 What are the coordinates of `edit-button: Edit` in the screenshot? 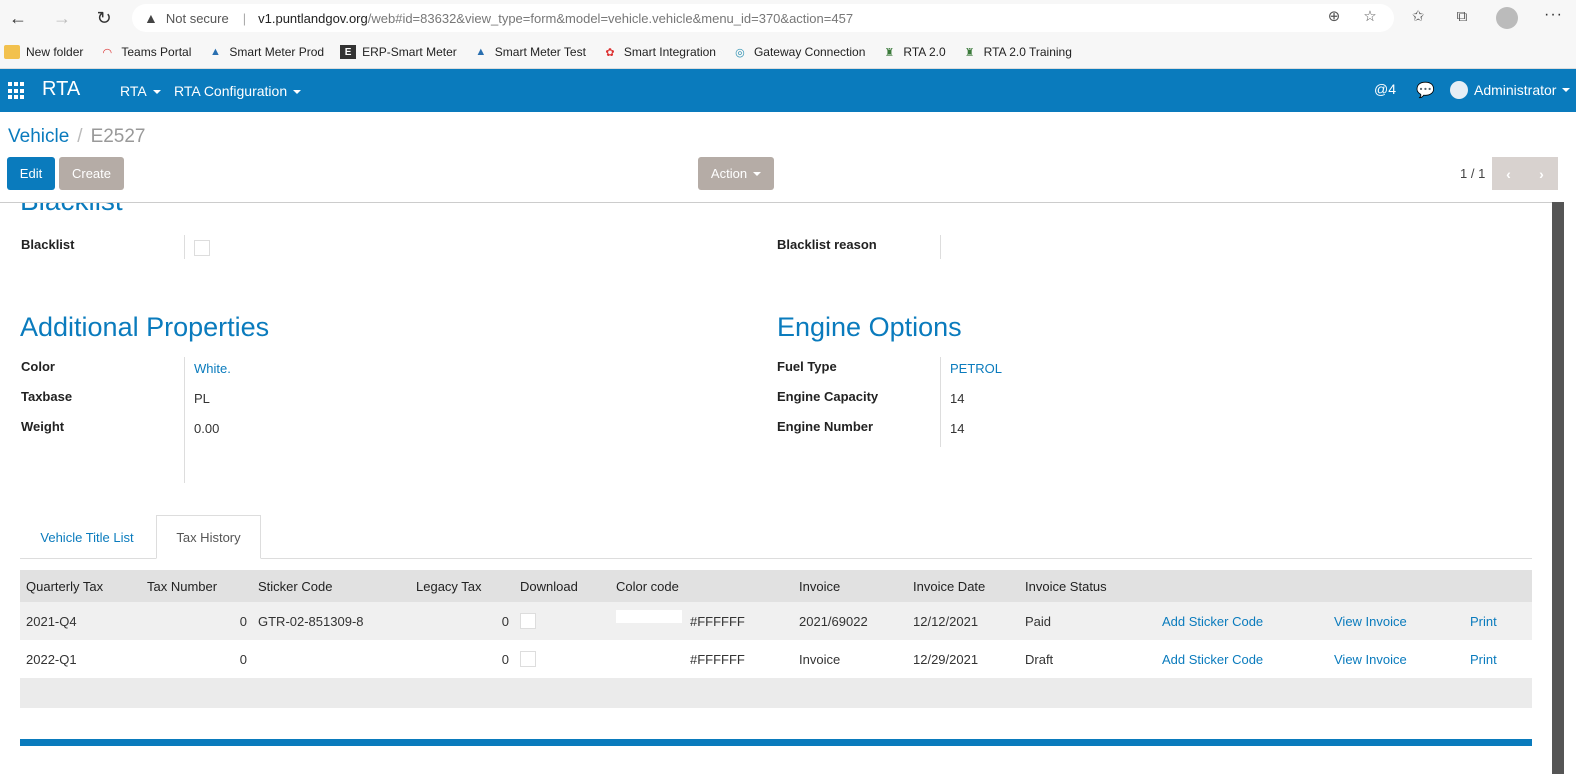 It's located at (31, 173).